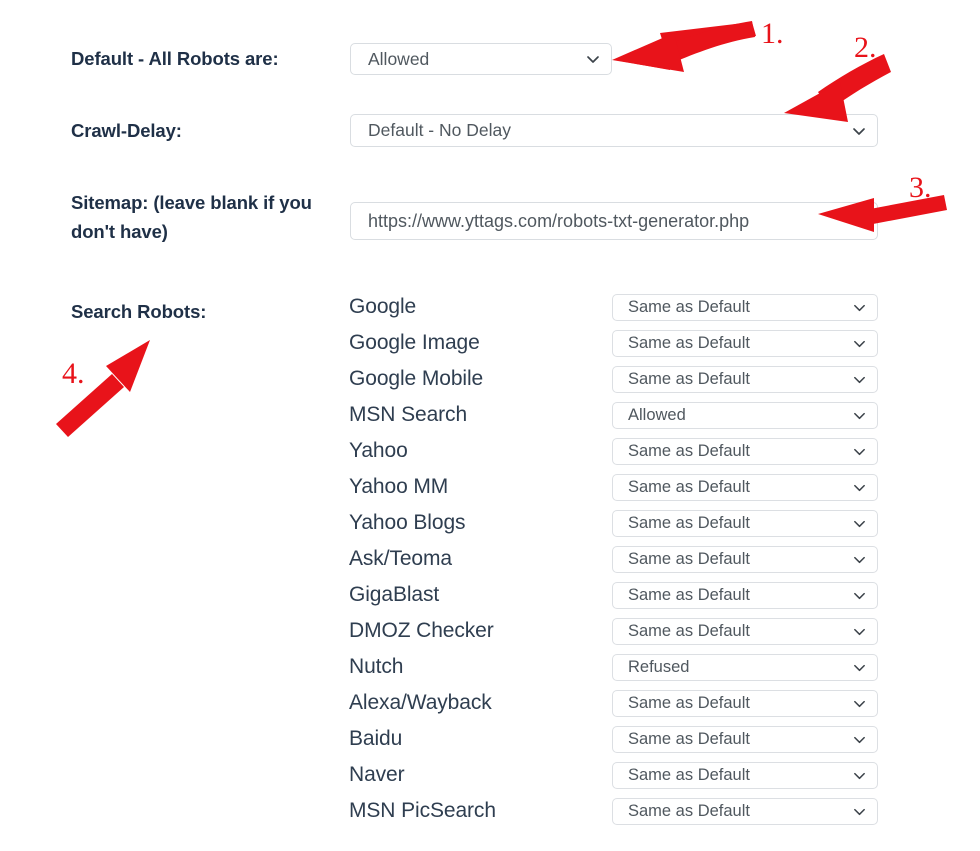 This screenshot has height=851, width=980. Describe the element at coordinates (490, 778) in the screenshot. I see `robot-row: Naver Same as Default` at that location.